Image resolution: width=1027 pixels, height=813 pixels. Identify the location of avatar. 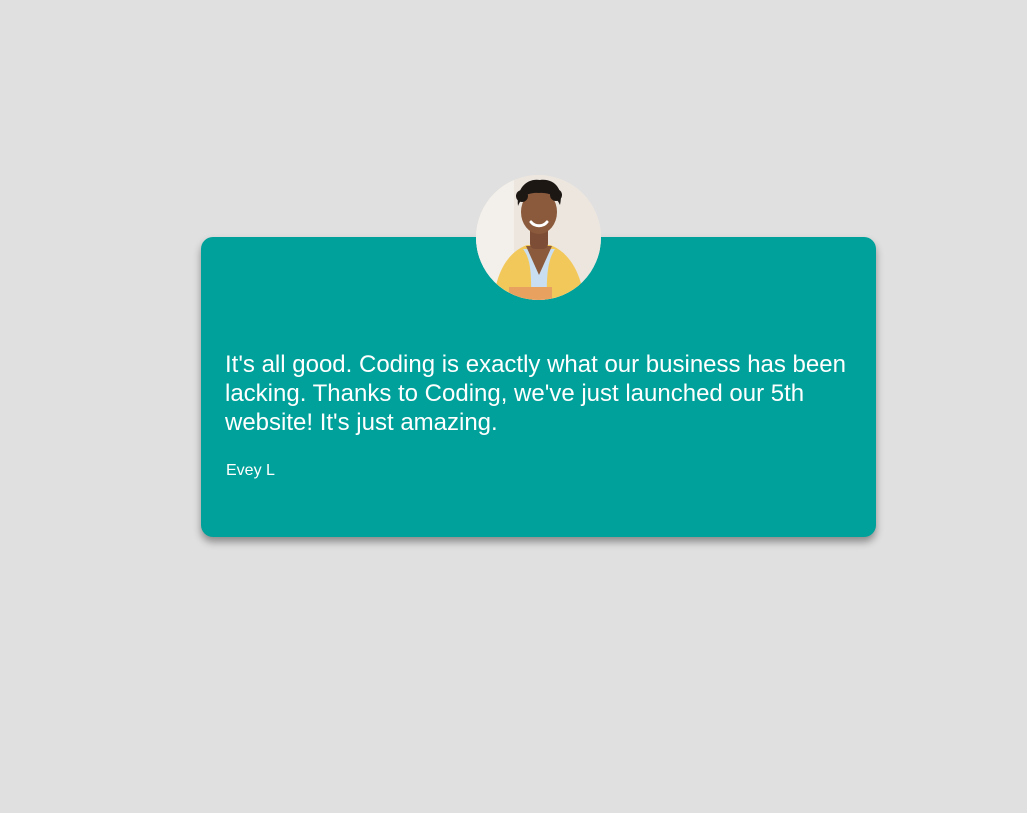
(538, 237).